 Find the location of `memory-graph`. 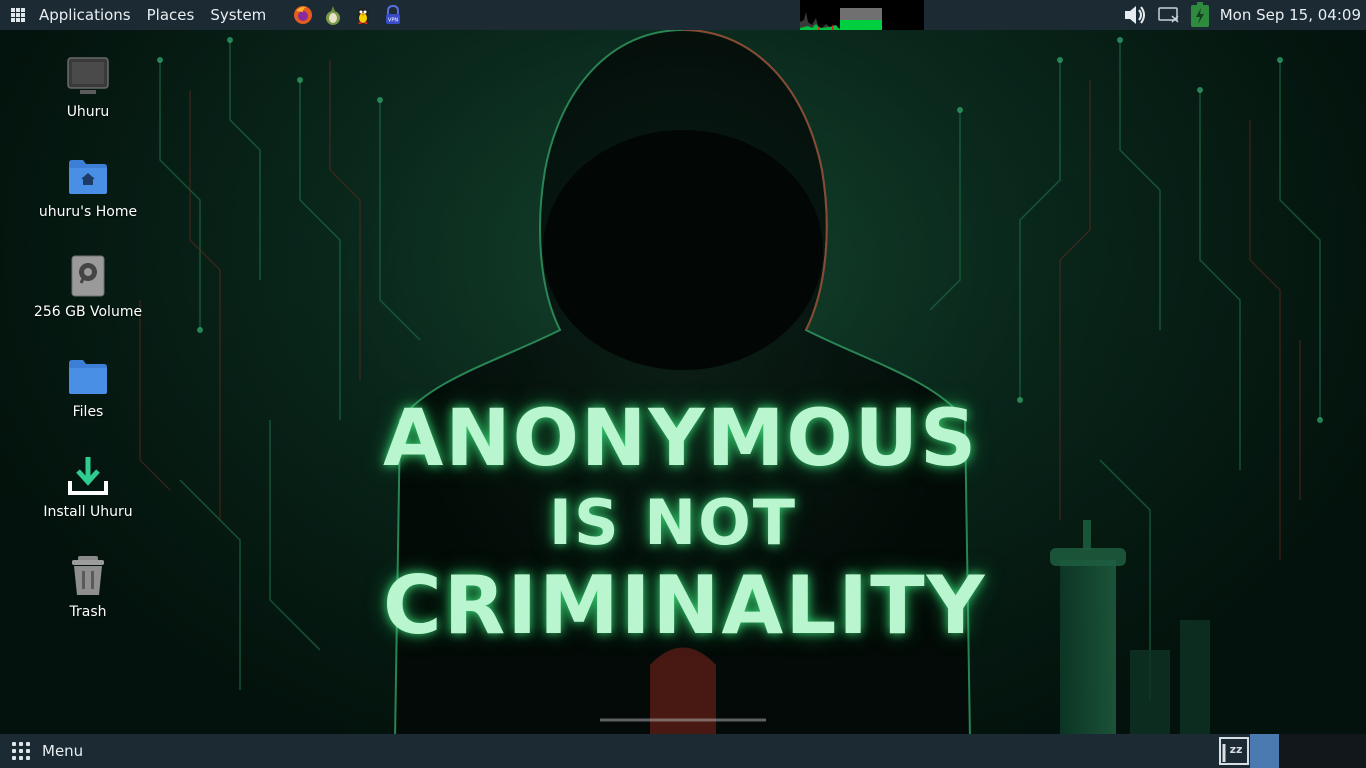

memory-graph is located at coordinates (861, 15).